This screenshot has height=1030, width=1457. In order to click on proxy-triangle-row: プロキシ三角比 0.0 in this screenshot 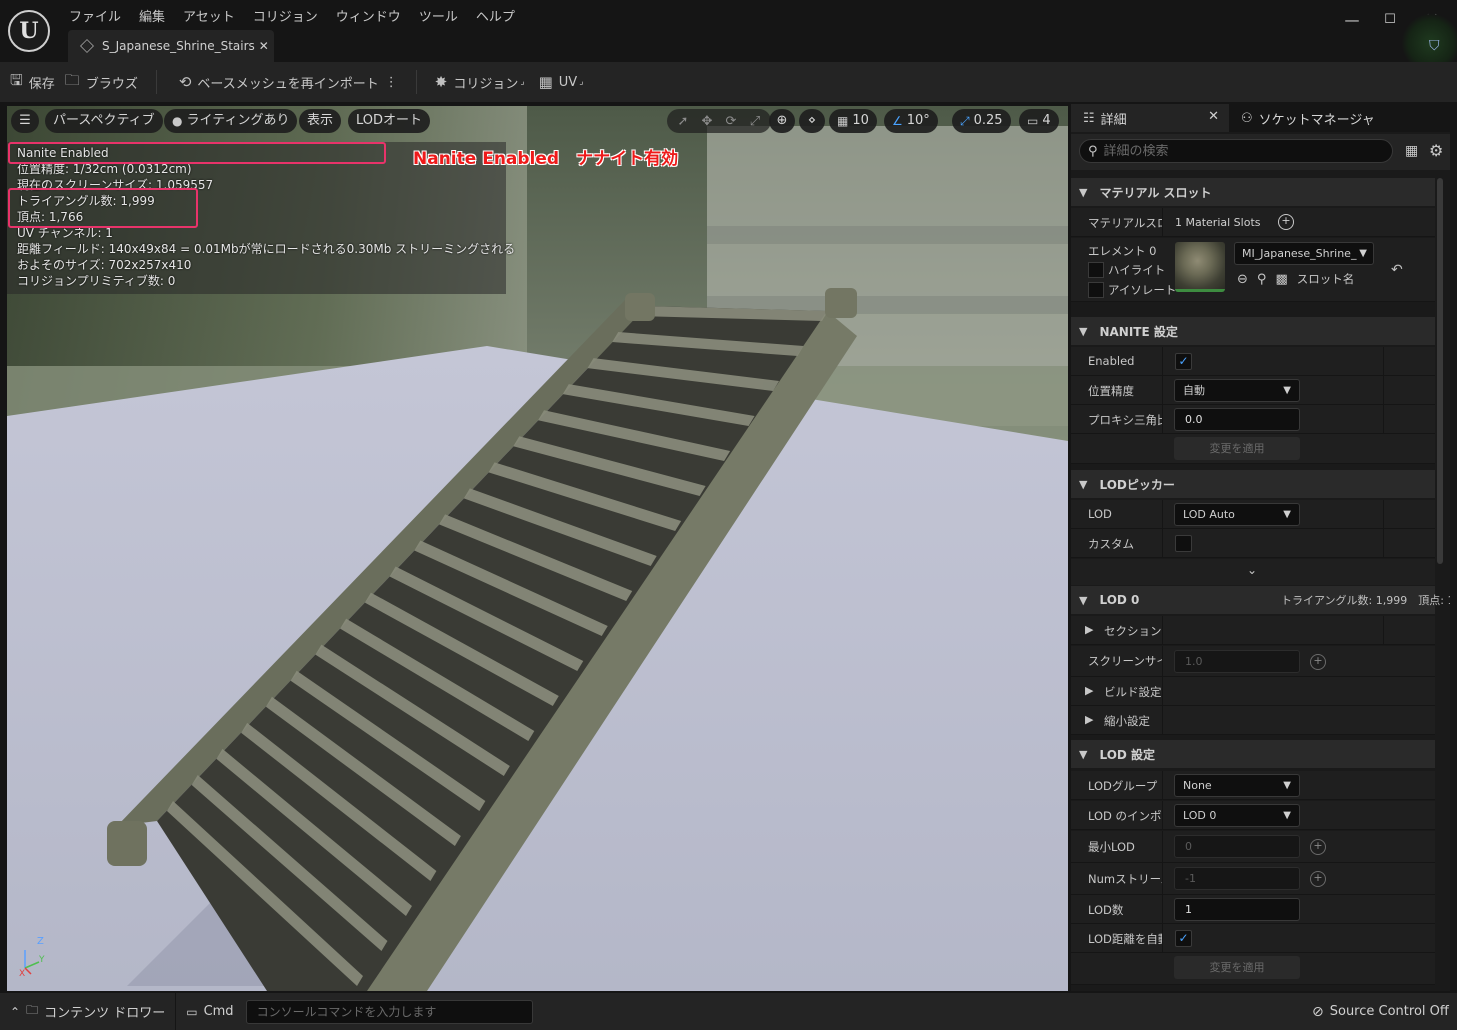, I will do `click(1253, 419)`.